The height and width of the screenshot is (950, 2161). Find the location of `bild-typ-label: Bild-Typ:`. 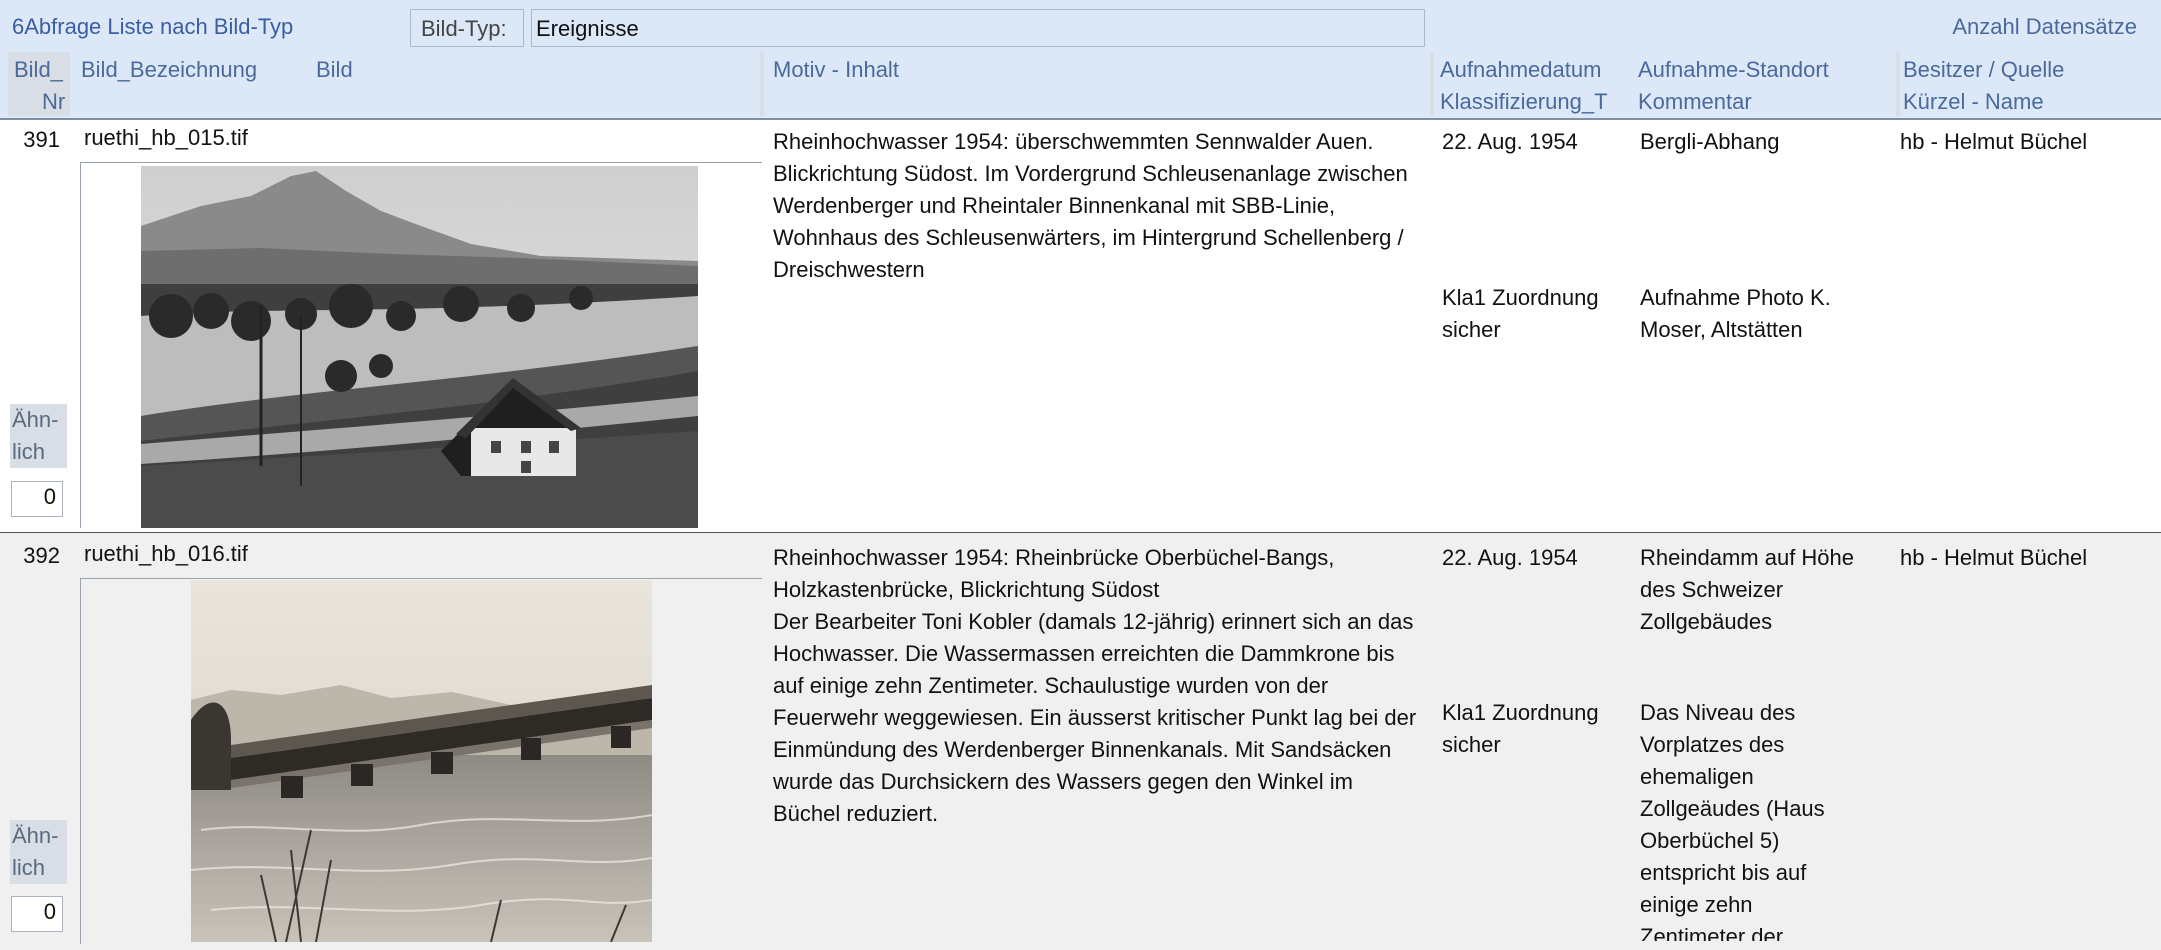

bild-typ-label: Bild-Typ: is located at coordinates (467, 28).